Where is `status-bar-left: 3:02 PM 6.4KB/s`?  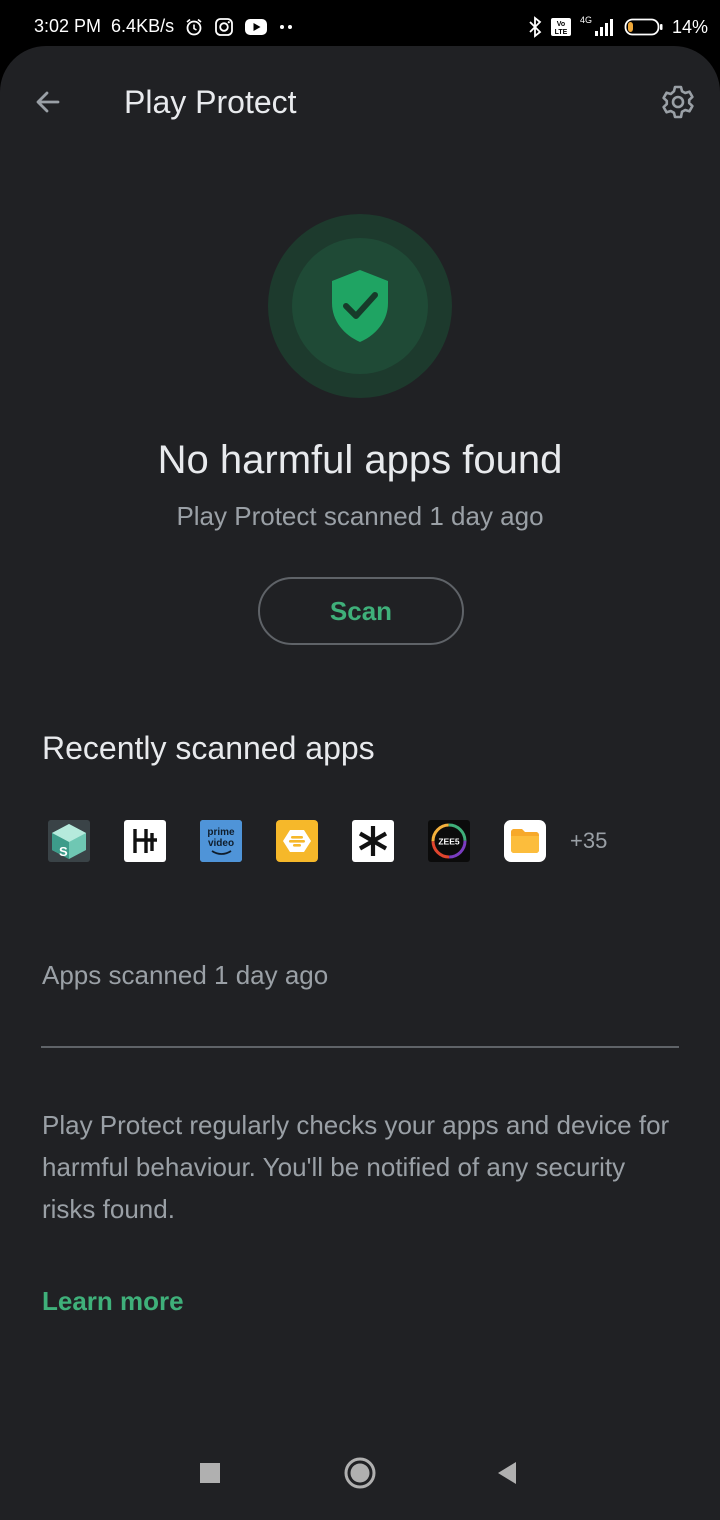
status-bar-left: 3:02 PM 6.4KB/s is located at coordinates (164, 26).